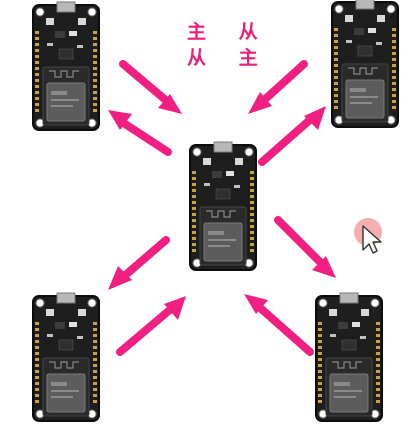  I want to click on esp32-board-top-right, so click(365, 64).